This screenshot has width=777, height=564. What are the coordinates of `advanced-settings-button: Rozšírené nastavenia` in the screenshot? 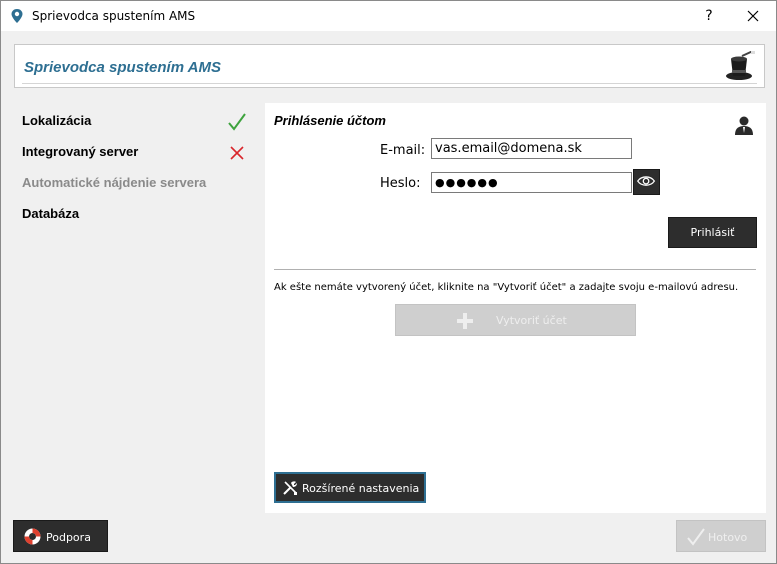 It's located at (350, 487).